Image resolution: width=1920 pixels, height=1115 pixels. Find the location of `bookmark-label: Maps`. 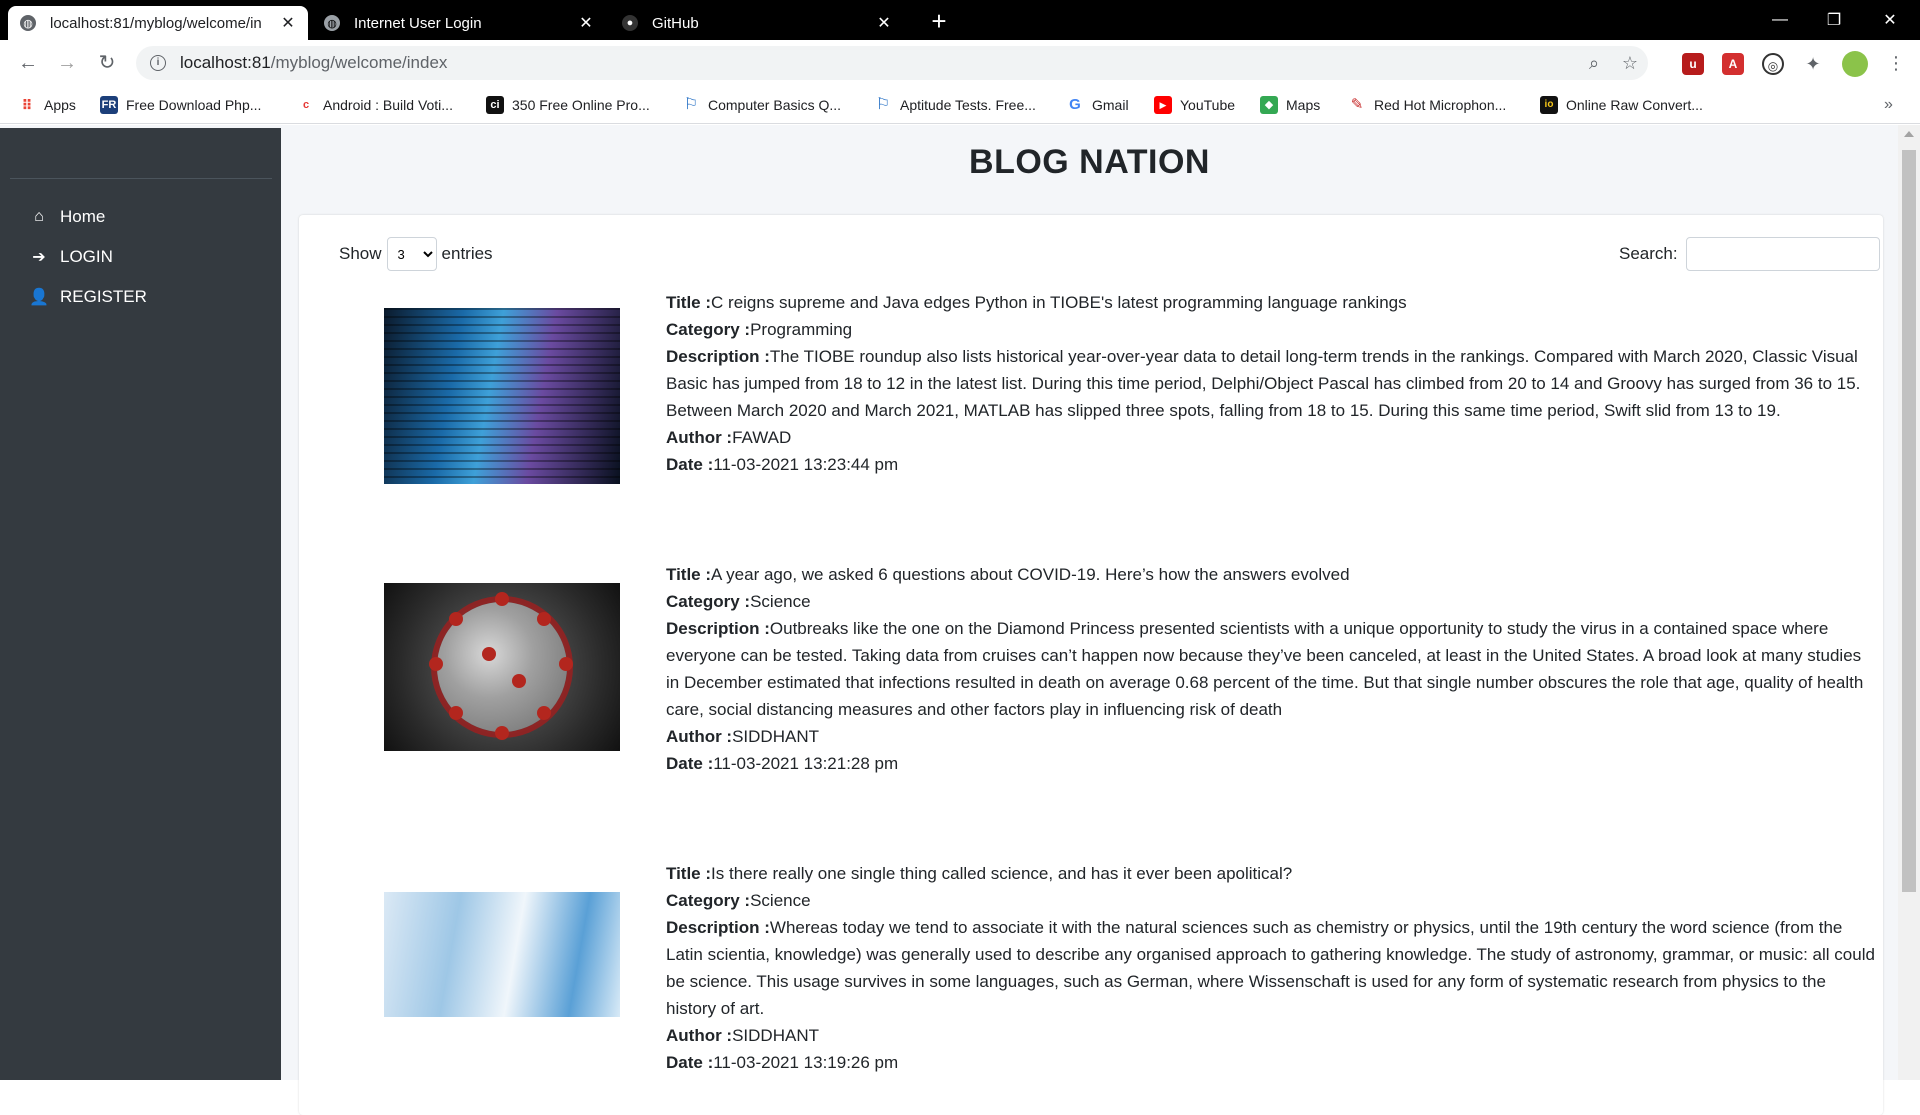

bookmark-label: Maps is located at coordinates (1303, 105).